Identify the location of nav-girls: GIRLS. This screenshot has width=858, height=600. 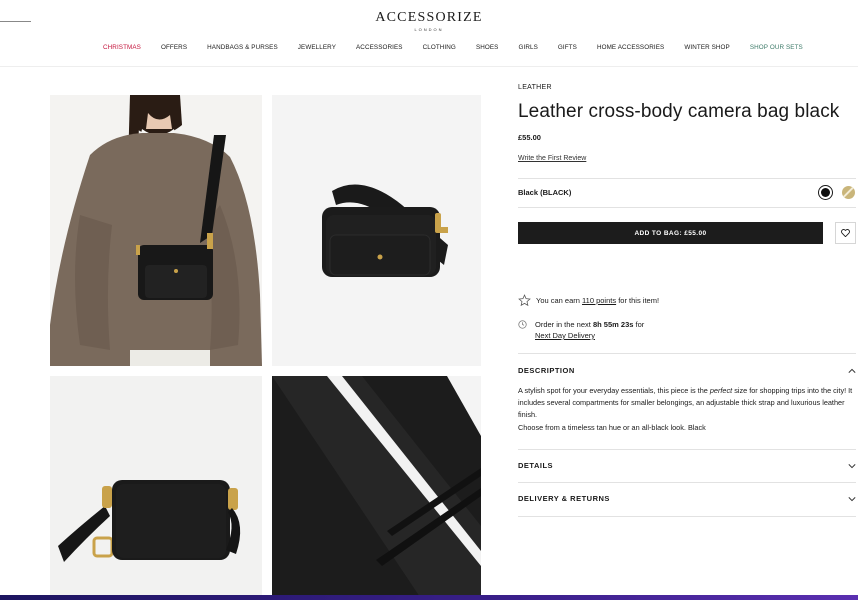
(527, 47).